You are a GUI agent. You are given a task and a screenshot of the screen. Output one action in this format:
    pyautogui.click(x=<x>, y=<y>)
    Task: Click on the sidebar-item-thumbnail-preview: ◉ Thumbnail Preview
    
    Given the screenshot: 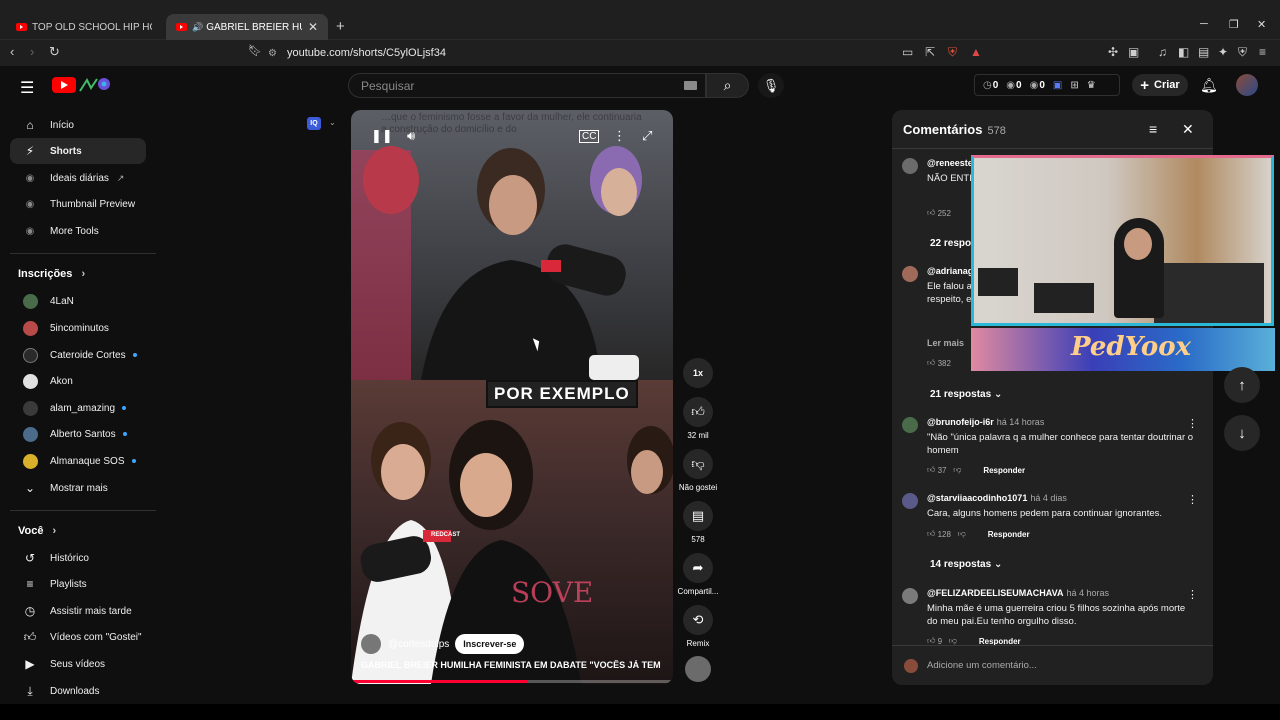 What is the action you would take?
    pyautogui.click(x=78, y=204)
    